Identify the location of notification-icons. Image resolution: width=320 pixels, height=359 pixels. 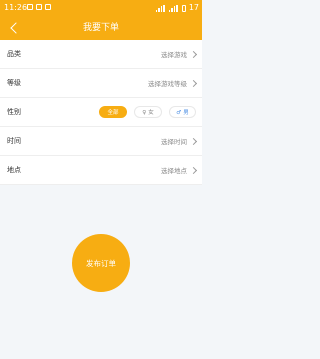
(39, 7).